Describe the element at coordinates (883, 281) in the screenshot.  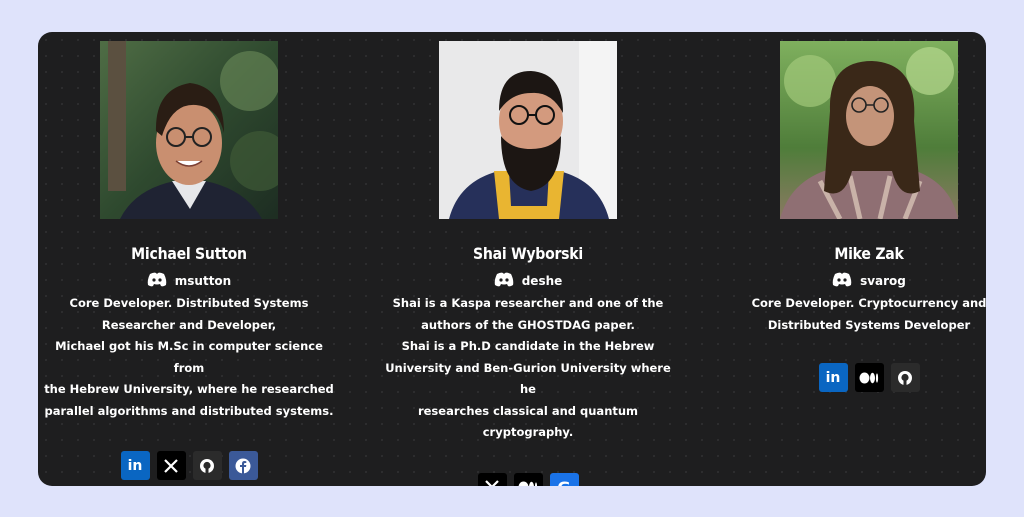
I see `handle-text: svarog` at that location.